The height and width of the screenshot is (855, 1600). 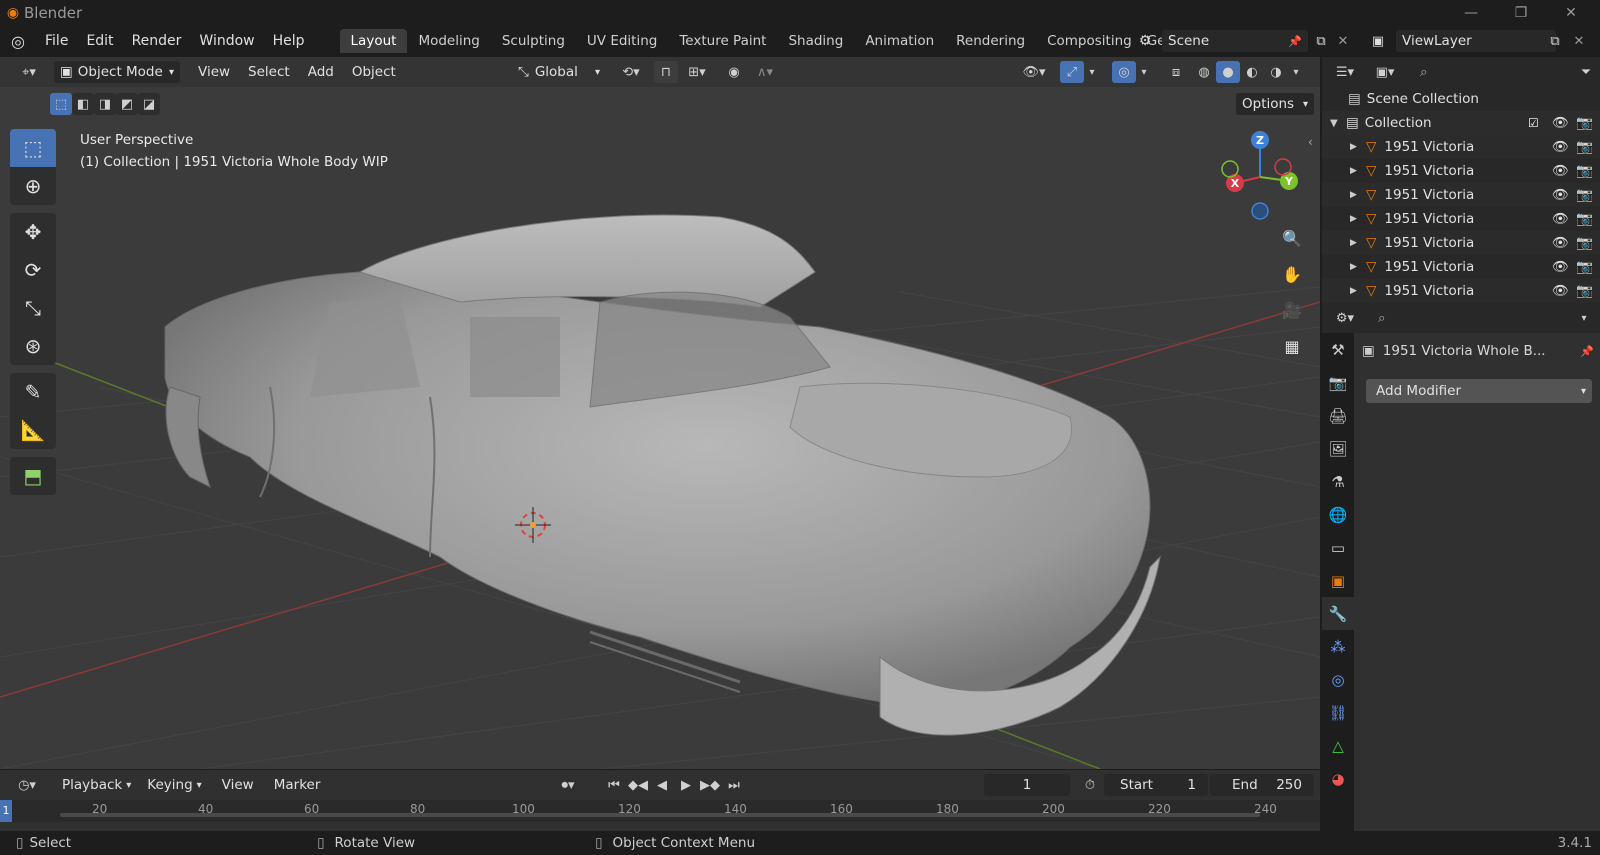 I want to click on tab-texture-paint: Texture Paint, so click(x=722, y=41).